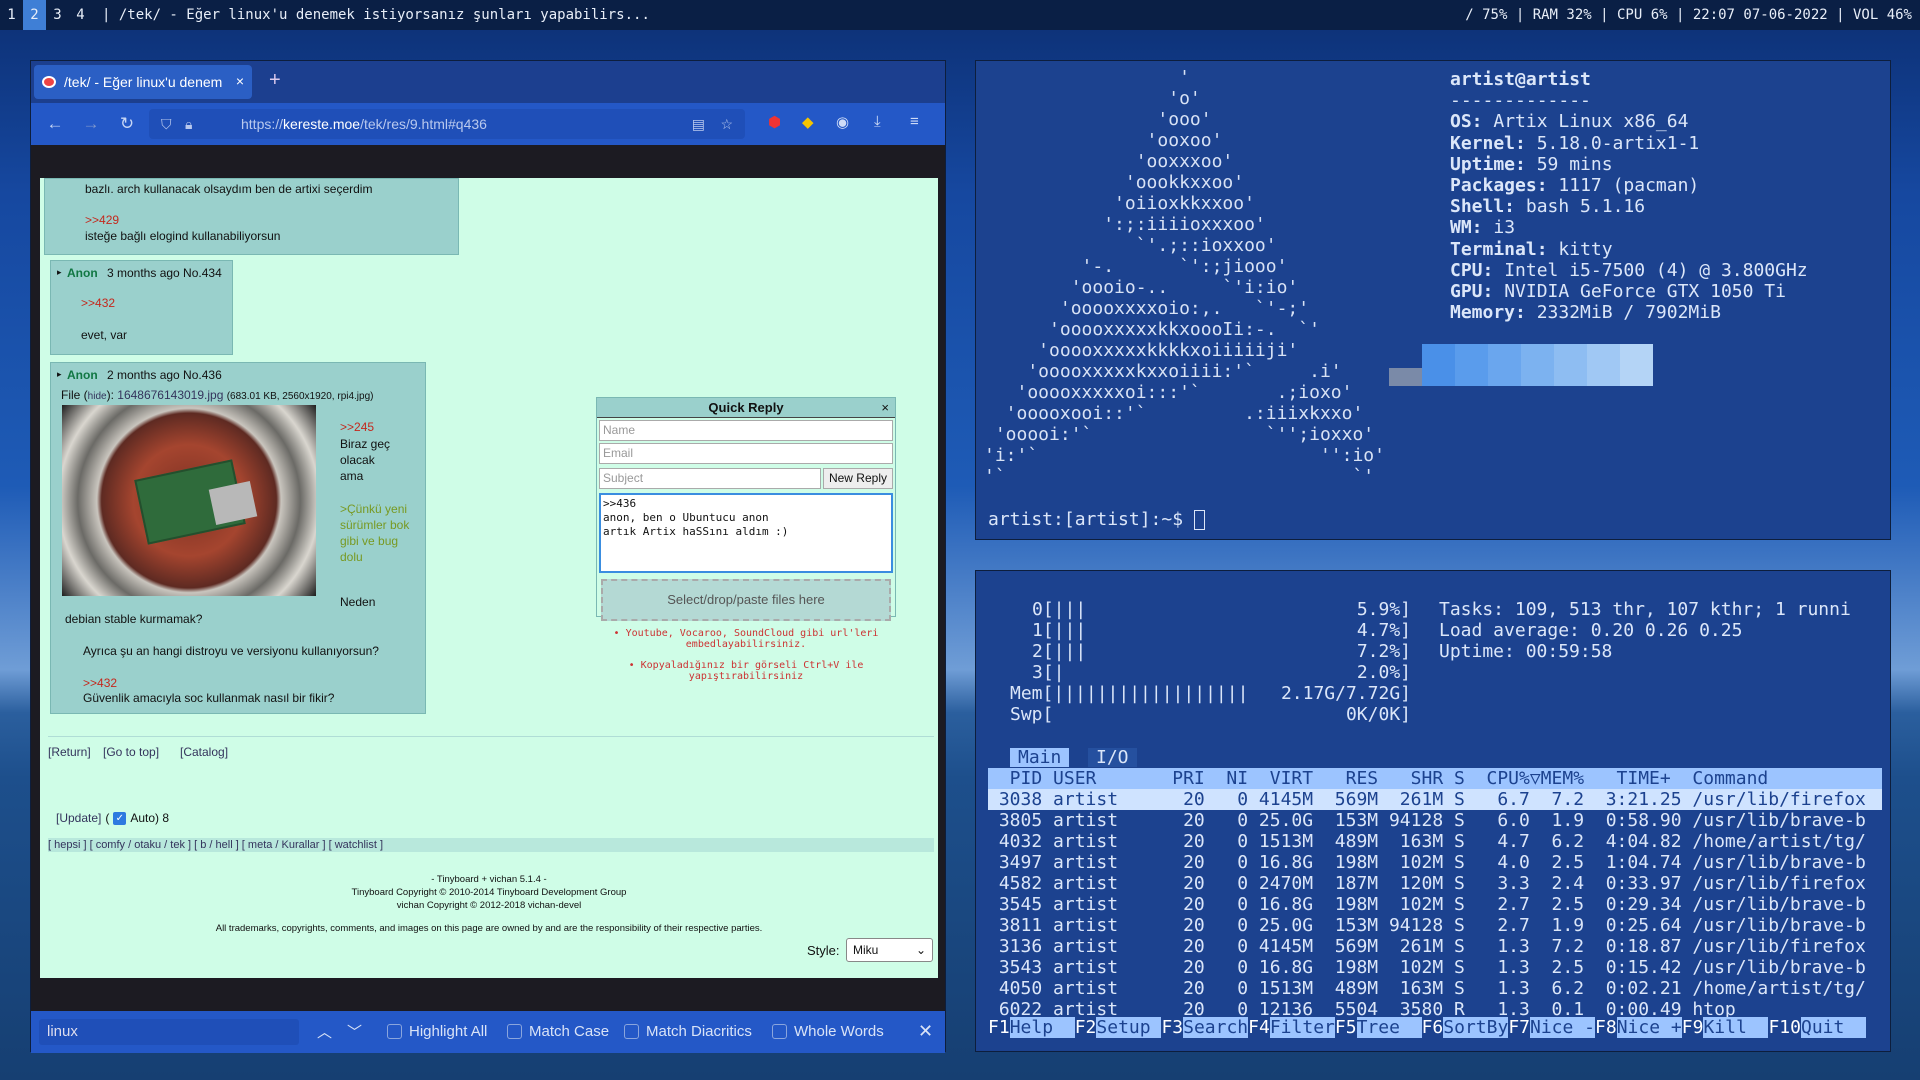 The image size is (1920, 1080). What do you see at coordinates (1645, 292) in the screenshot?
I see `info-value: NVIDIA GeForce GTX 1050 Ti` at bounding box center [1645, 292].